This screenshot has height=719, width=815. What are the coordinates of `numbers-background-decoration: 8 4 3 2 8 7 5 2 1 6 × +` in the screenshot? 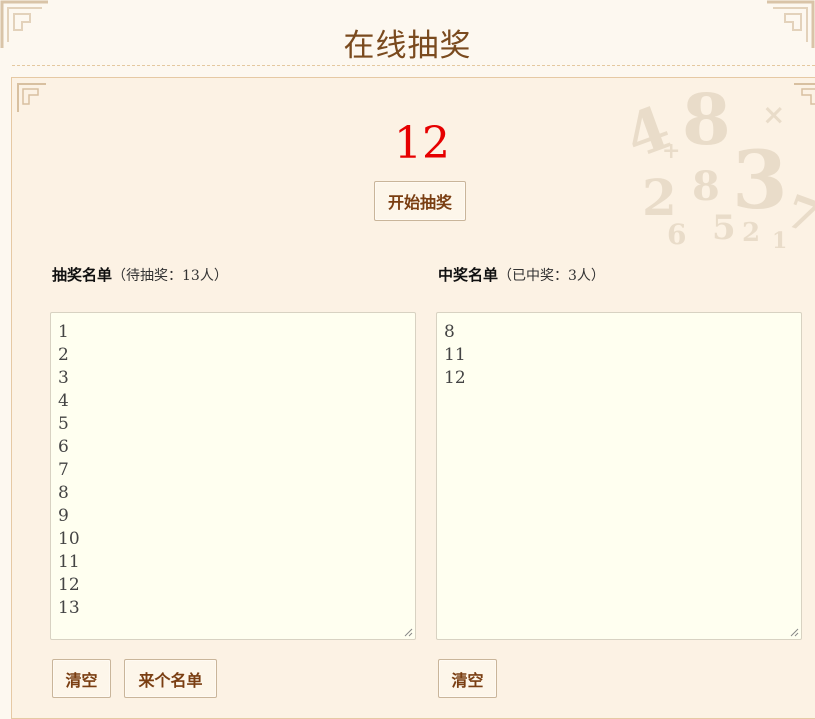 It's located at (718, 166).